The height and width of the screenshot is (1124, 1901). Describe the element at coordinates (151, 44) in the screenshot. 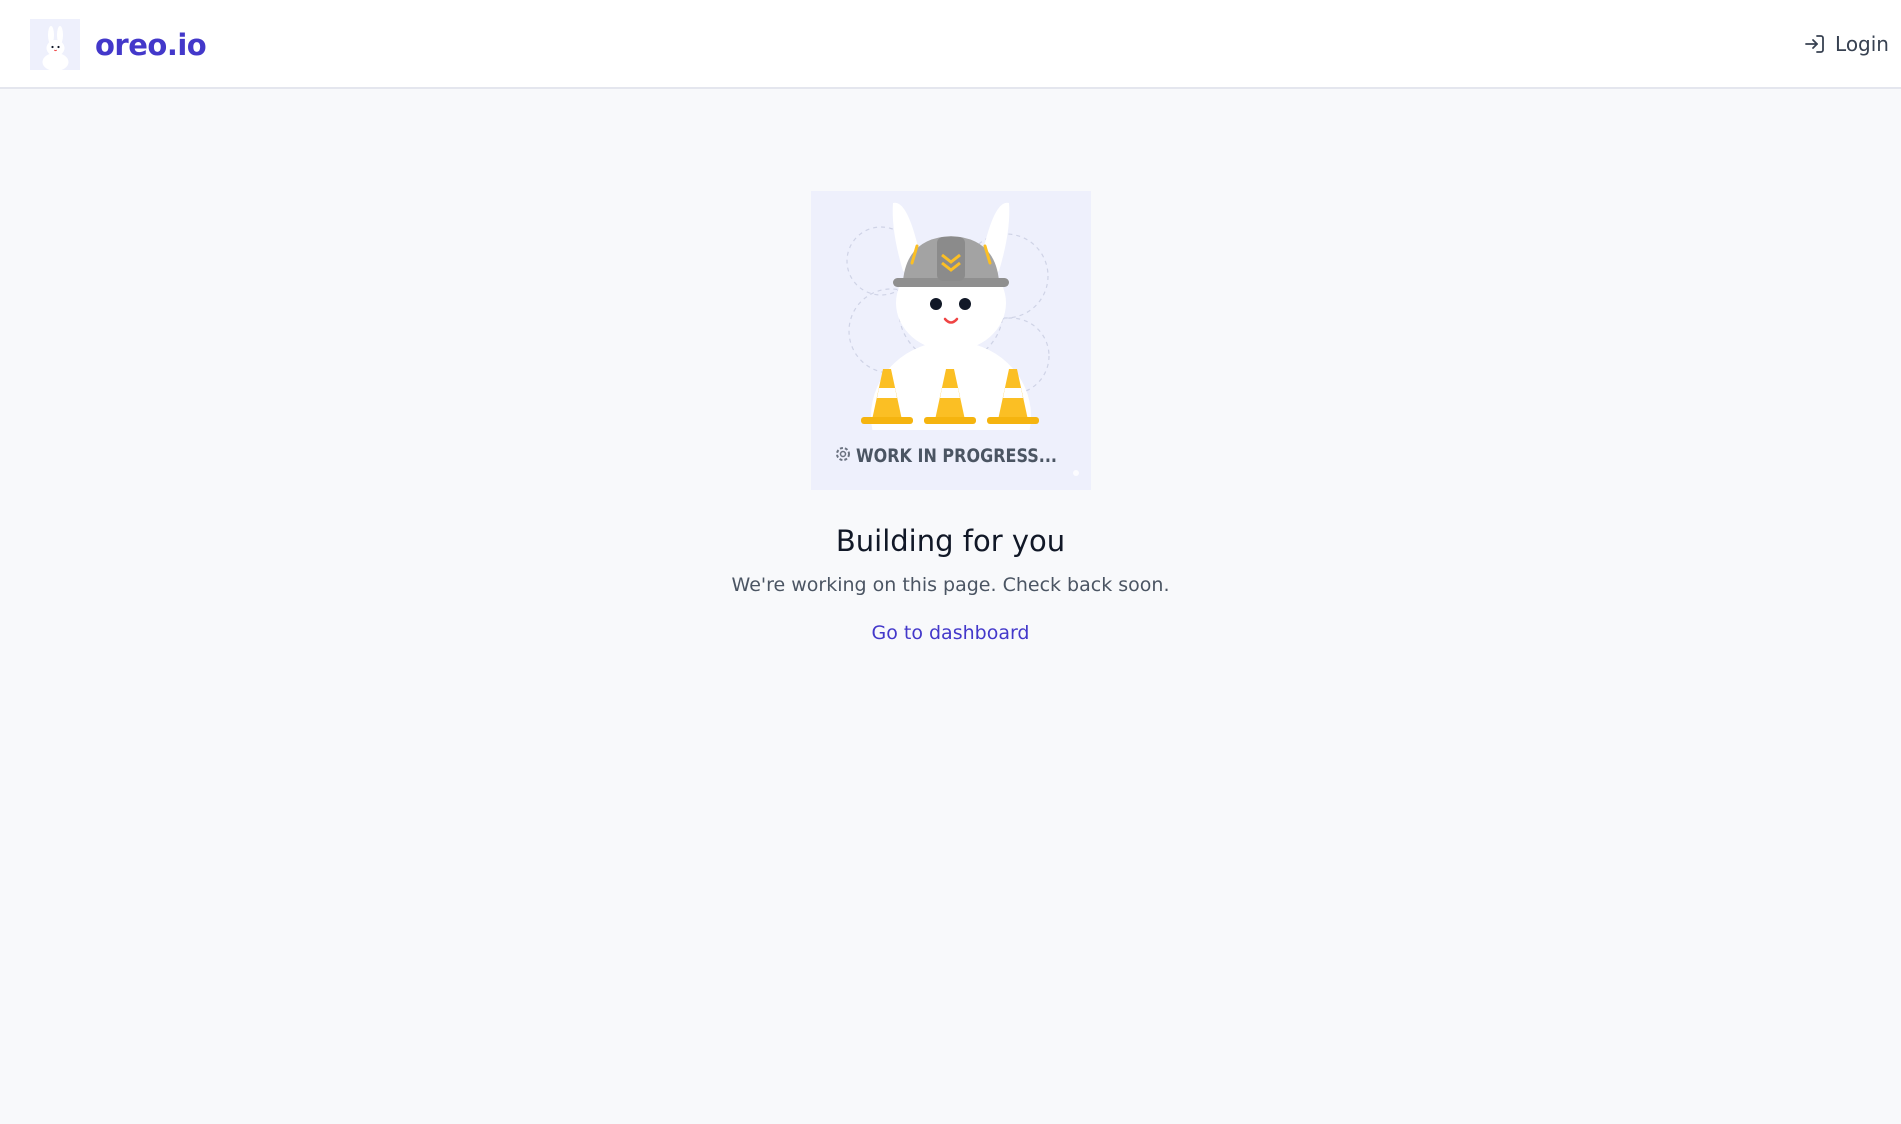

I see `brand-name: oreo.io` at that location.